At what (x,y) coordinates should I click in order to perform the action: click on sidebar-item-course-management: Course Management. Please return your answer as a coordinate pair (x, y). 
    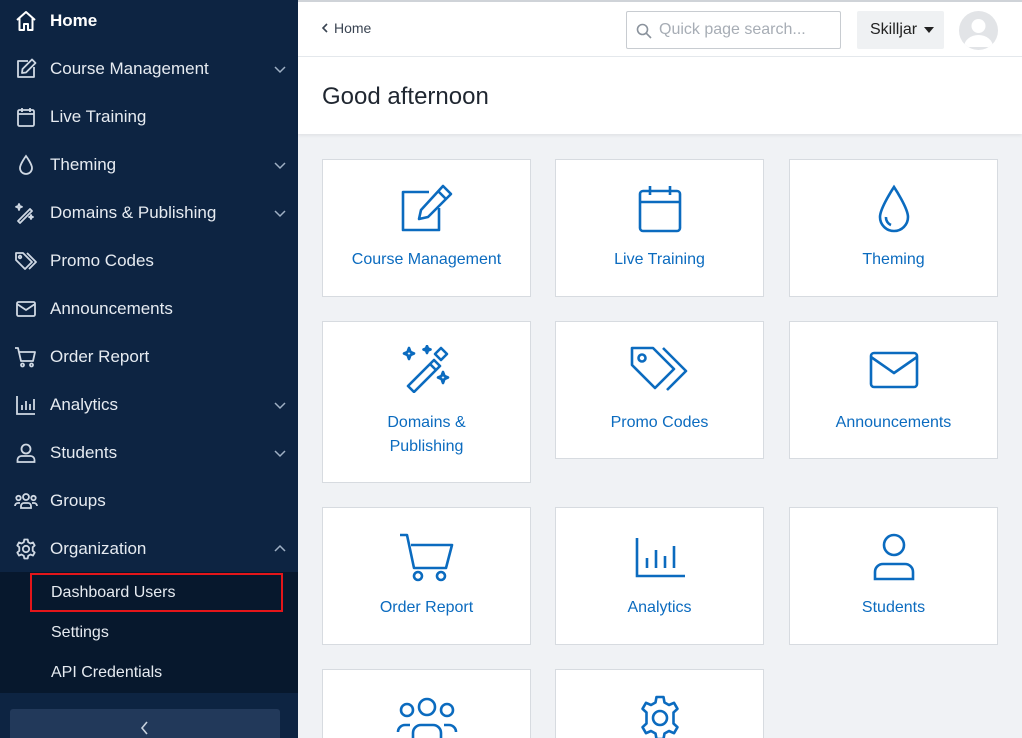
    Looking at the image, I should click on (149, 69).